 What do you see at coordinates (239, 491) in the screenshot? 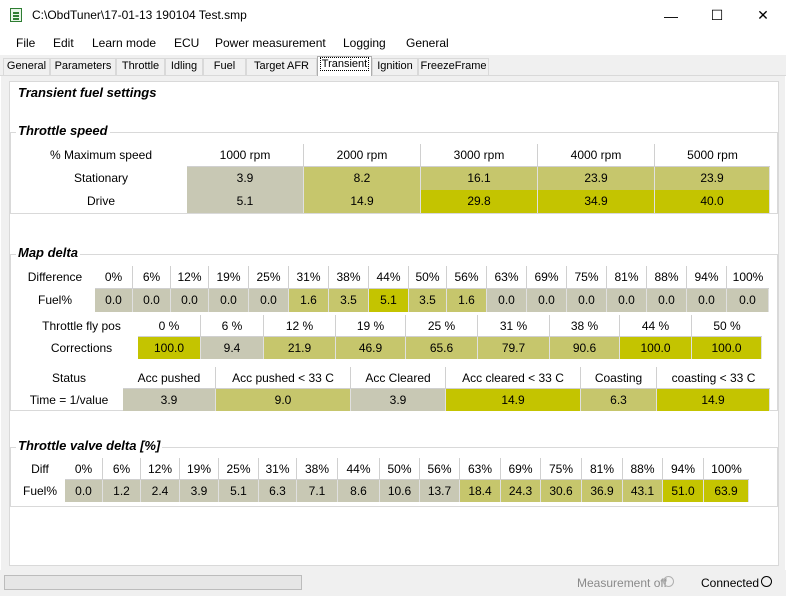
I see `throttle-valve-value-cell: 5.1` at bounding box center [239, 491].